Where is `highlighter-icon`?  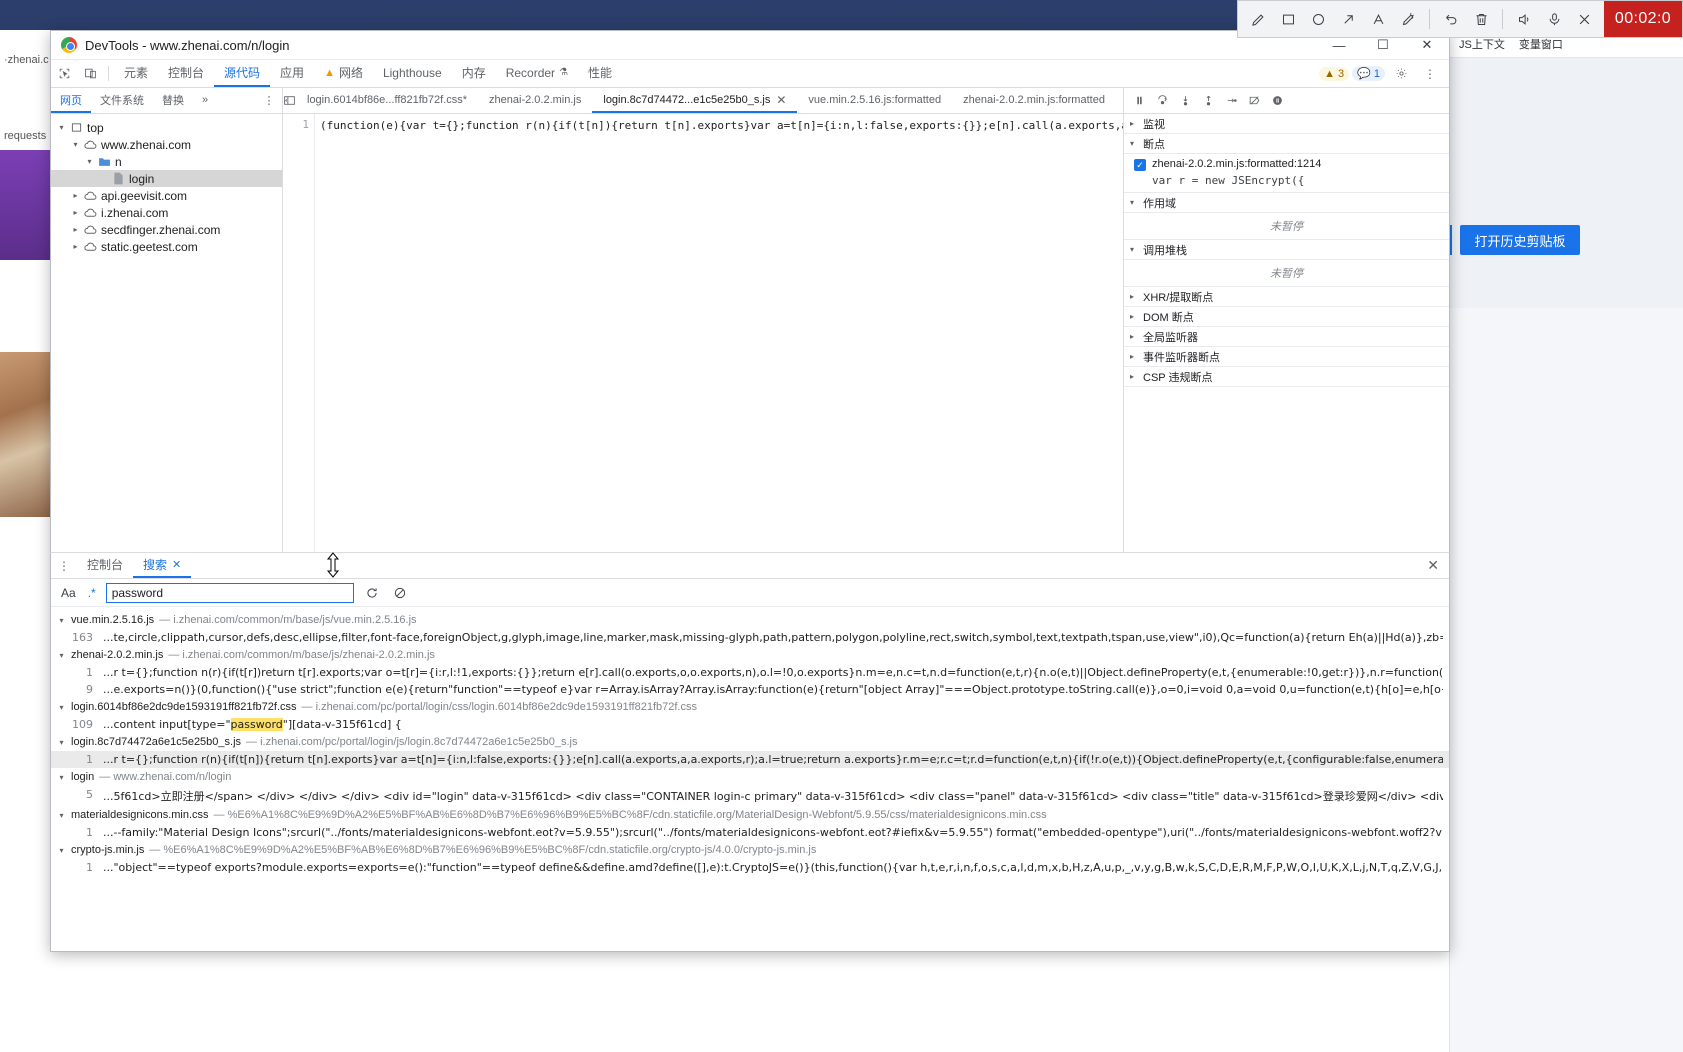
highlighter-icon is located at coordinates (1408, 19).